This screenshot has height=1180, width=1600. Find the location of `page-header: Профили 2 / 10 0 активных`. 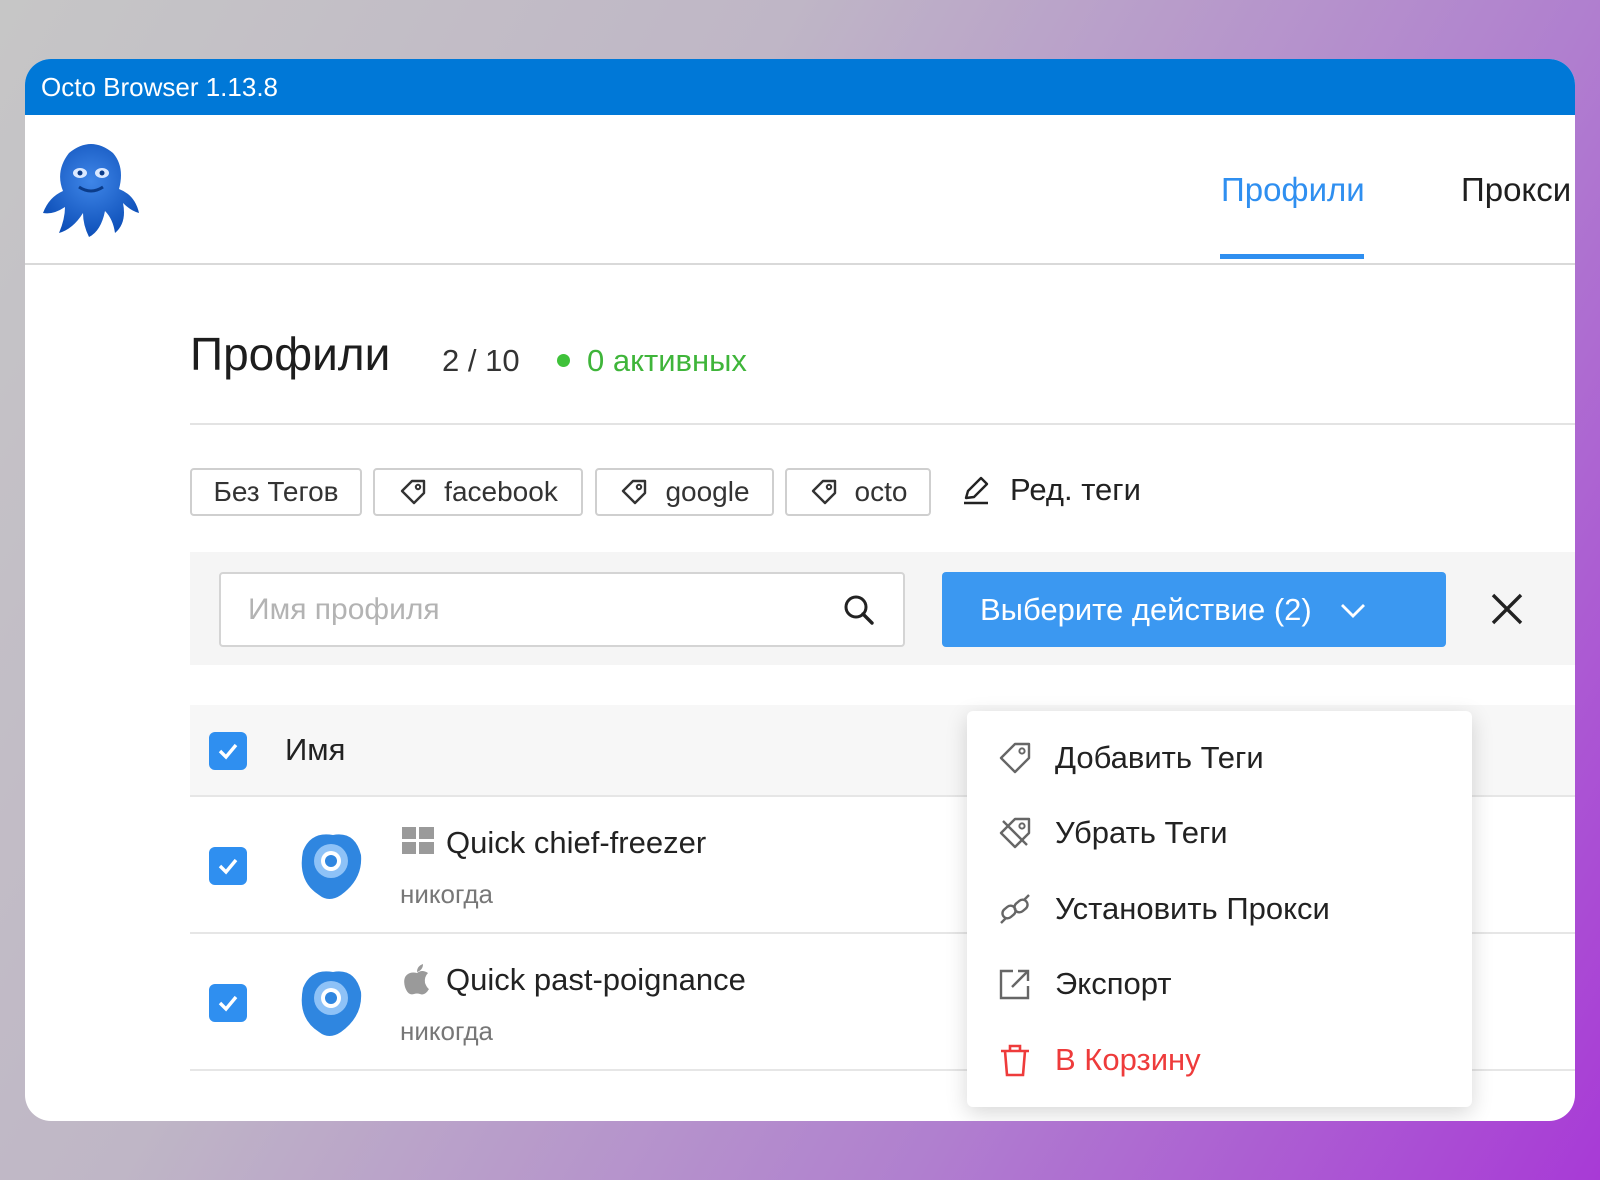

page-header: Профили 2 / 10 0 активных is located at coordinates (882, 345).